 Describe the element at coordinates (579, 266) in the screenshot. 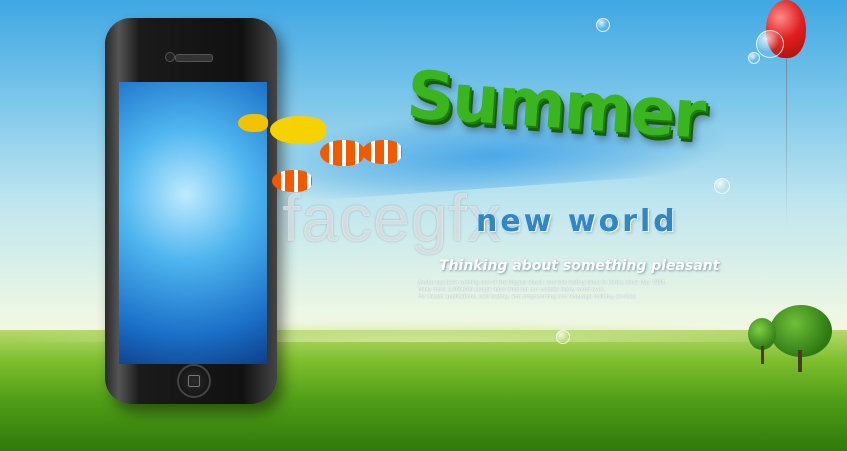

I see `tagline: Thinking about something pleasant` at that location.